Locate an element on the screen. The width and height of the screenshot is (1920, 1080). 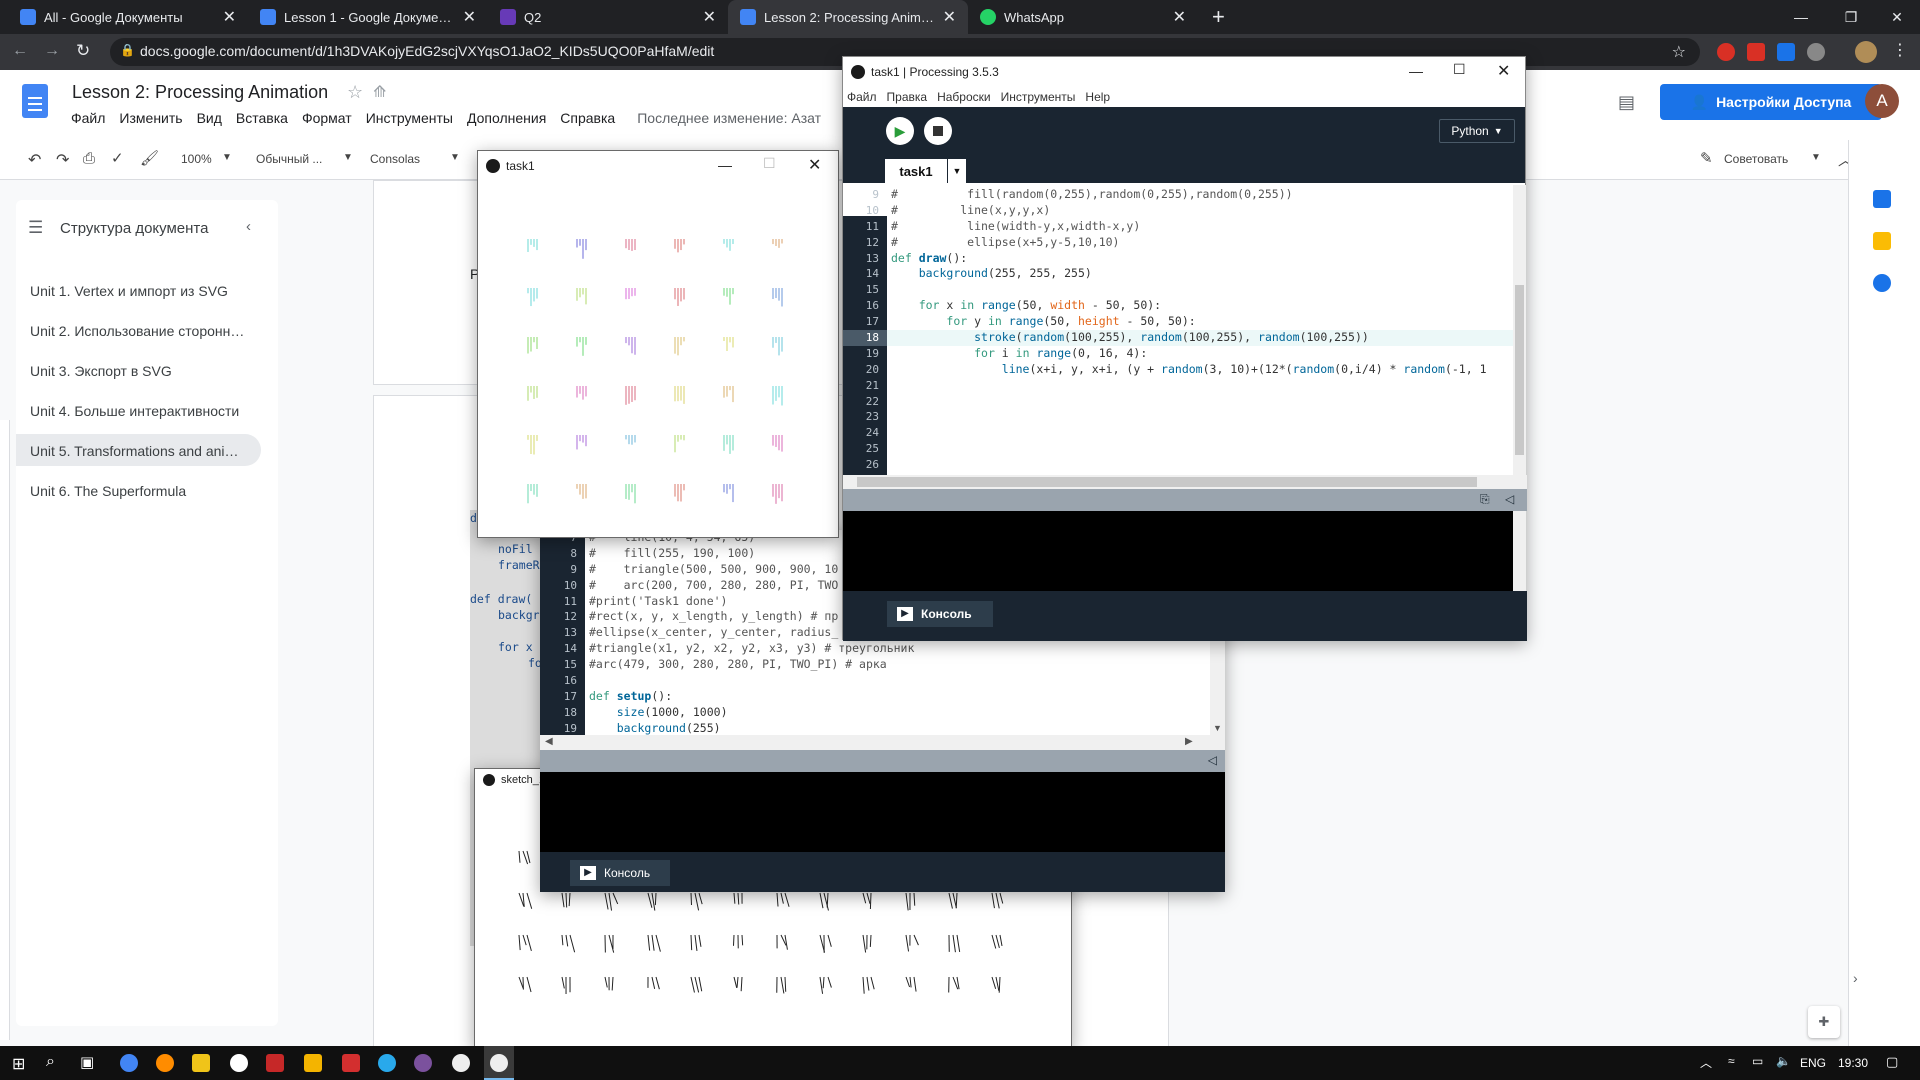
undo-icon: ↶ is located at coordinates (34, 160).